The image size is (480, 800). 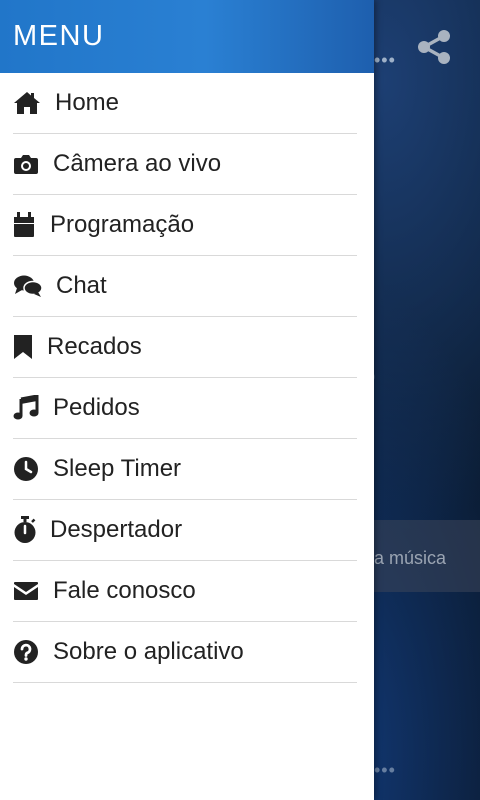 I want to click on background-banner: a música, so click(x=427, y=556).